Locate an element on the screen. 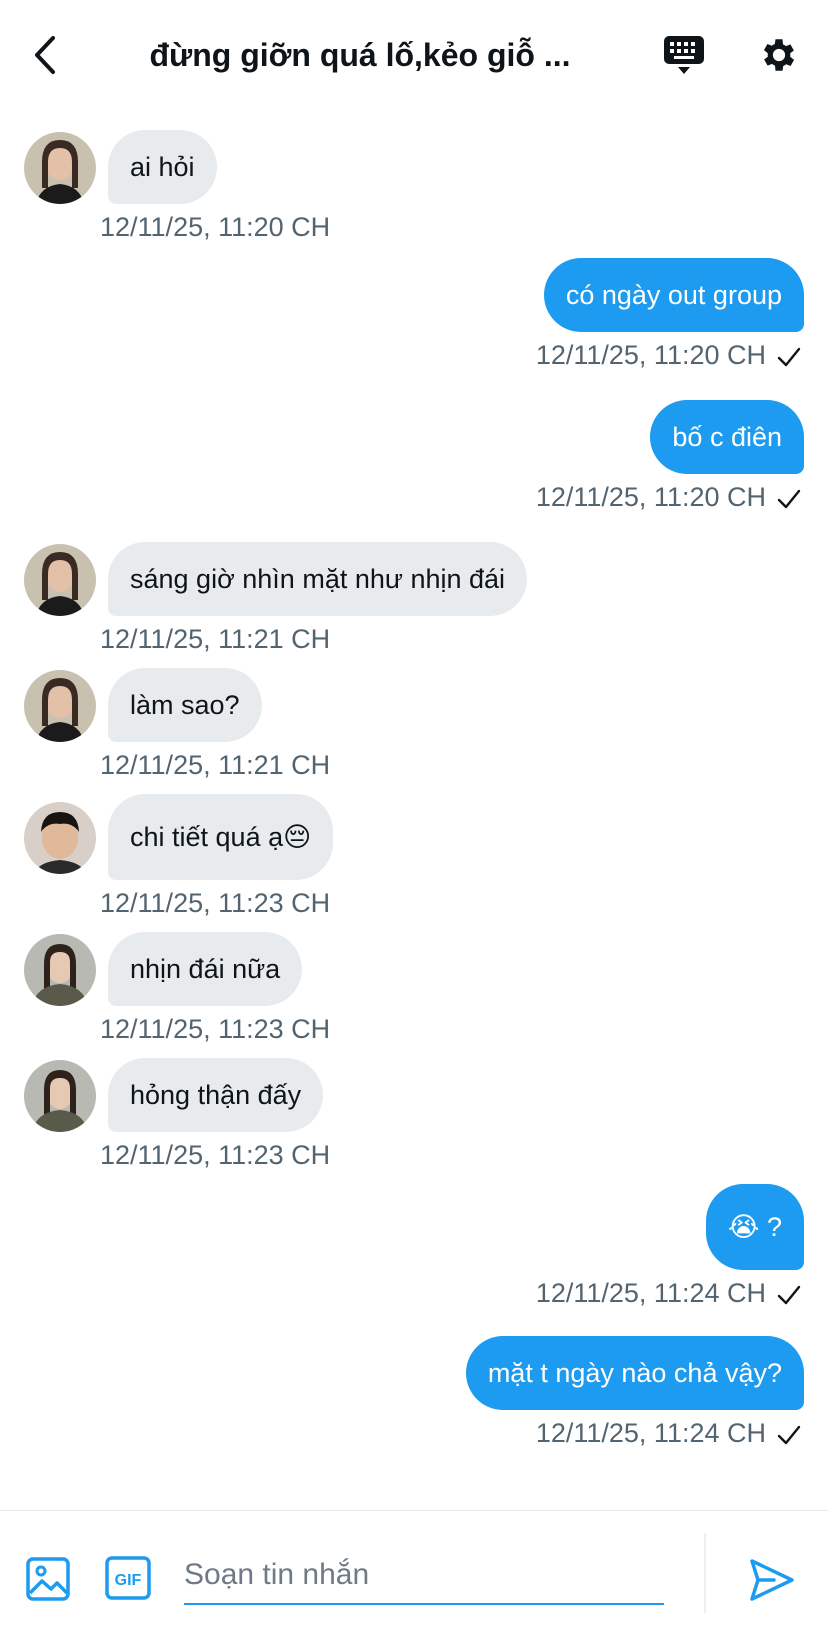 Image resolution: width=828 pixels, height=1638 pixels. composer-divider is located at coordinates (705, 1573).